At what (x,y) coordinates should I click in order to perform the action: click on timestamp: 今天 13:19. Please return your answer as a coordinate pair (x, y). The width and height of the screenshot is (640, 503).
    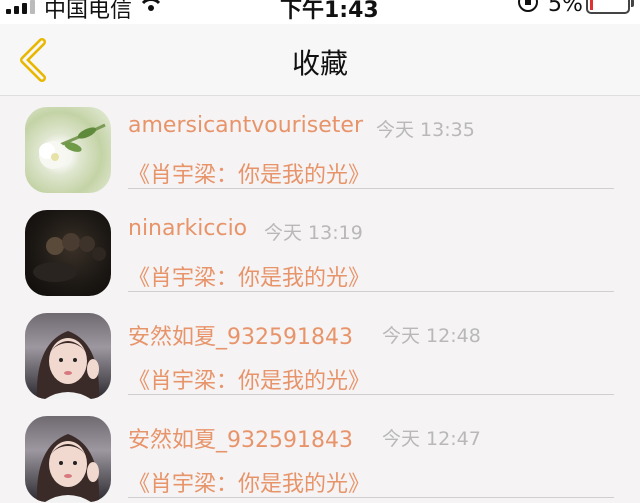
    Looking at the image, I should click on (313, 233).